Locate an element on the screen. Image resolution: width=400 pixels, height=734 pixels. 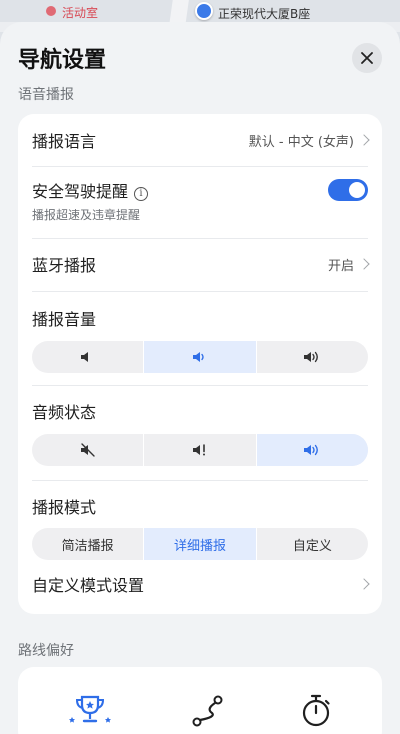
volume-alert-icon is located at coordinates (198, 450).